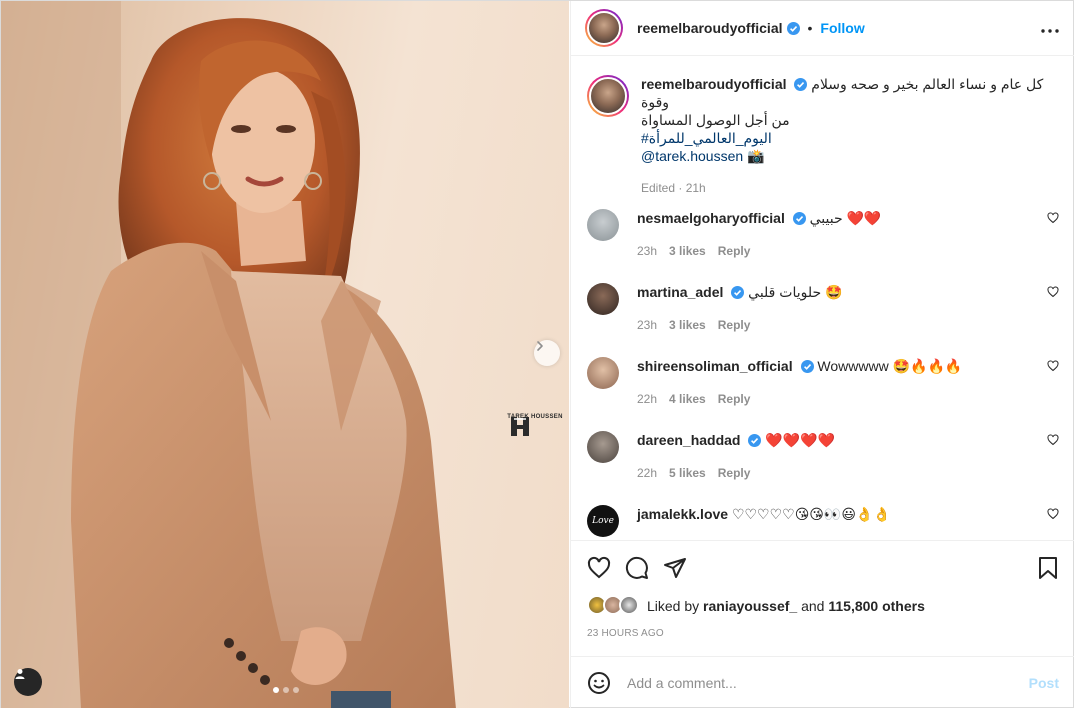  I want to click on comment-text: حبيبي ❤️❤️, so click(845, 218).